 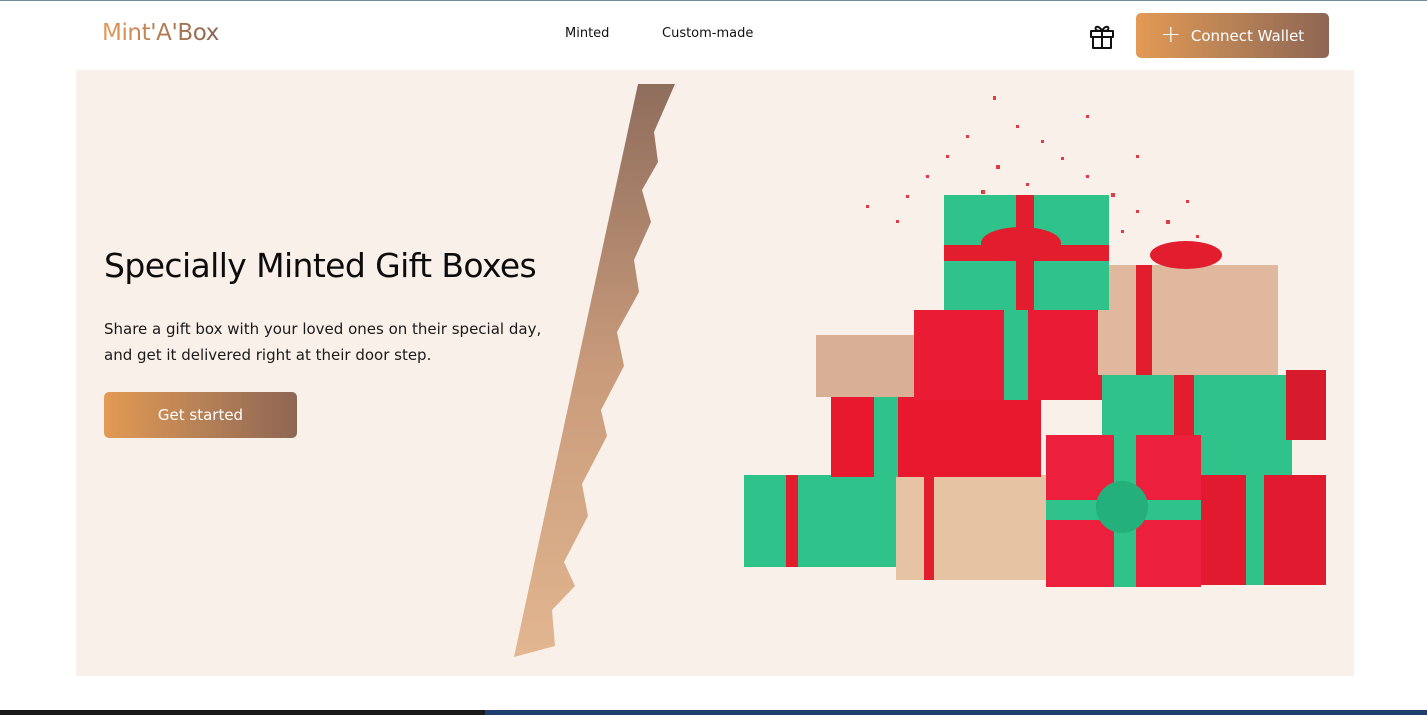 What do you see at coordinates (713, 712) in the screenshot?
I see `taskbar-strip` at bounding box center [713, 712].